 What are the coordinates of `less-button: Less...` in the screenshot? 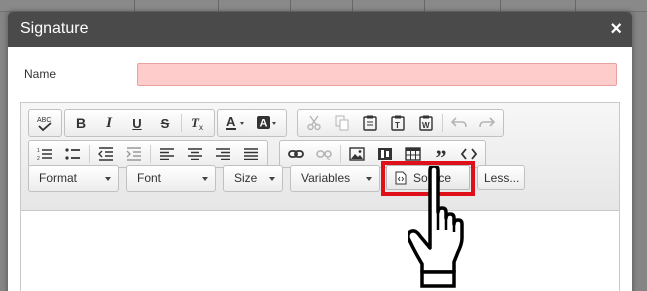 It's located at (501, 177).